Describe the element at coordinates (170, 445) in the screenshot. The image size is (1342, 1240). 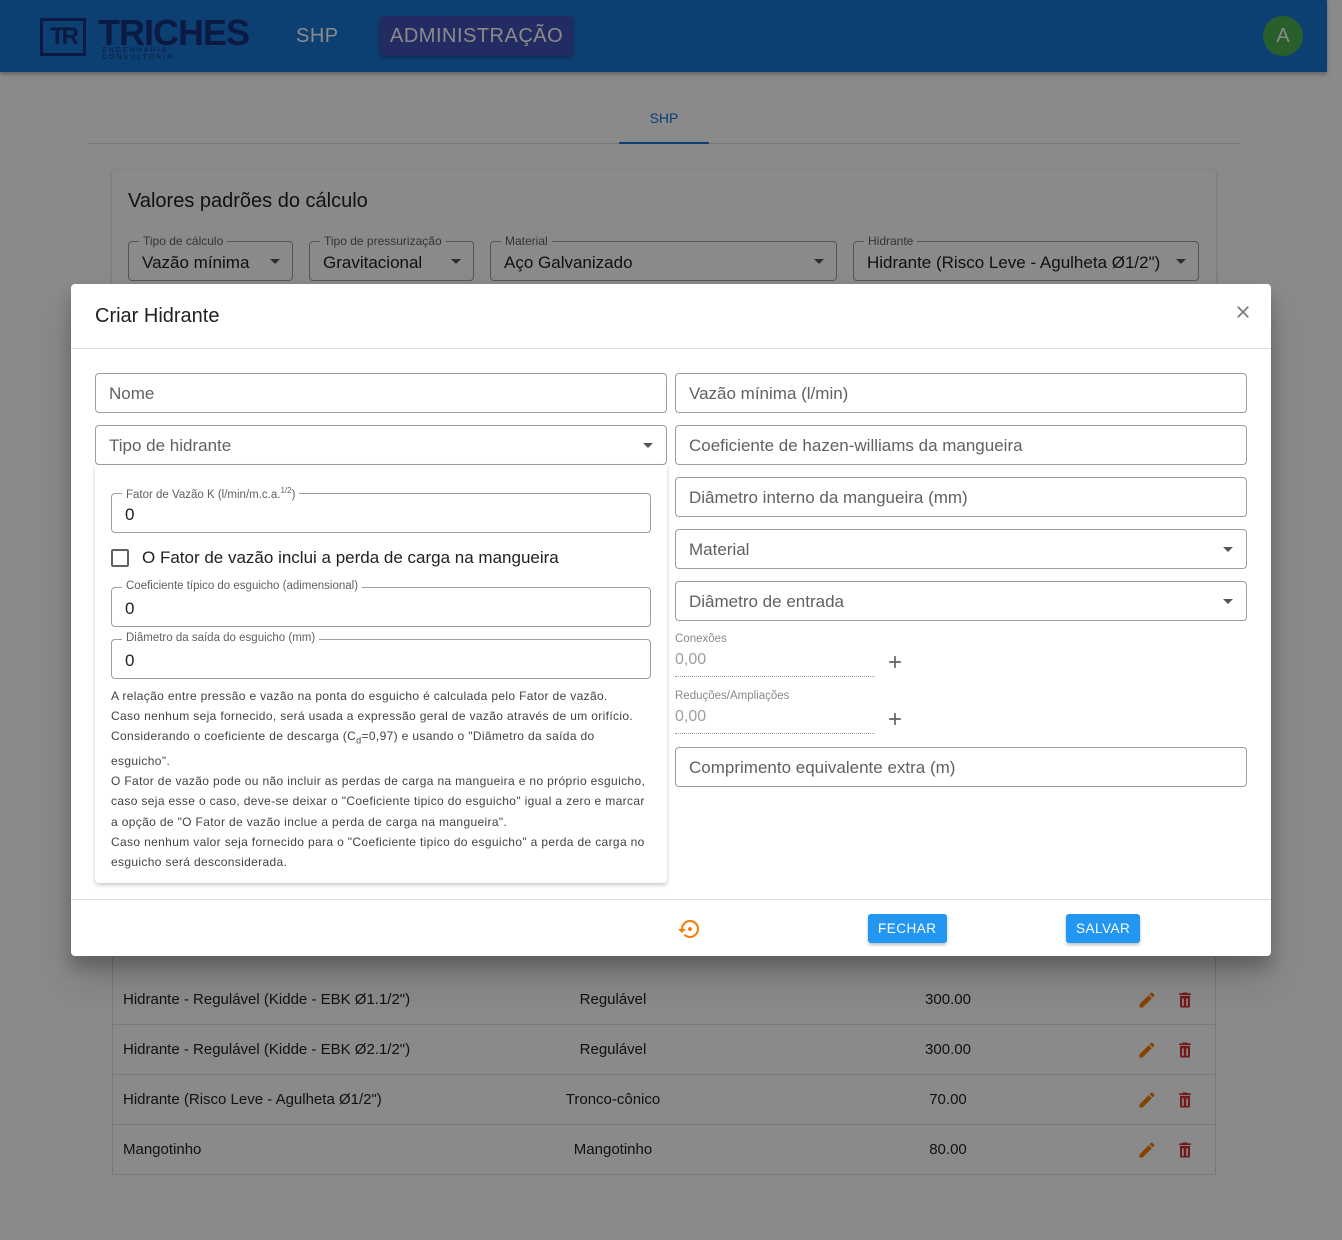
I see `tipo-hidrante-placeholder: Tipo de hidrante` at that location.